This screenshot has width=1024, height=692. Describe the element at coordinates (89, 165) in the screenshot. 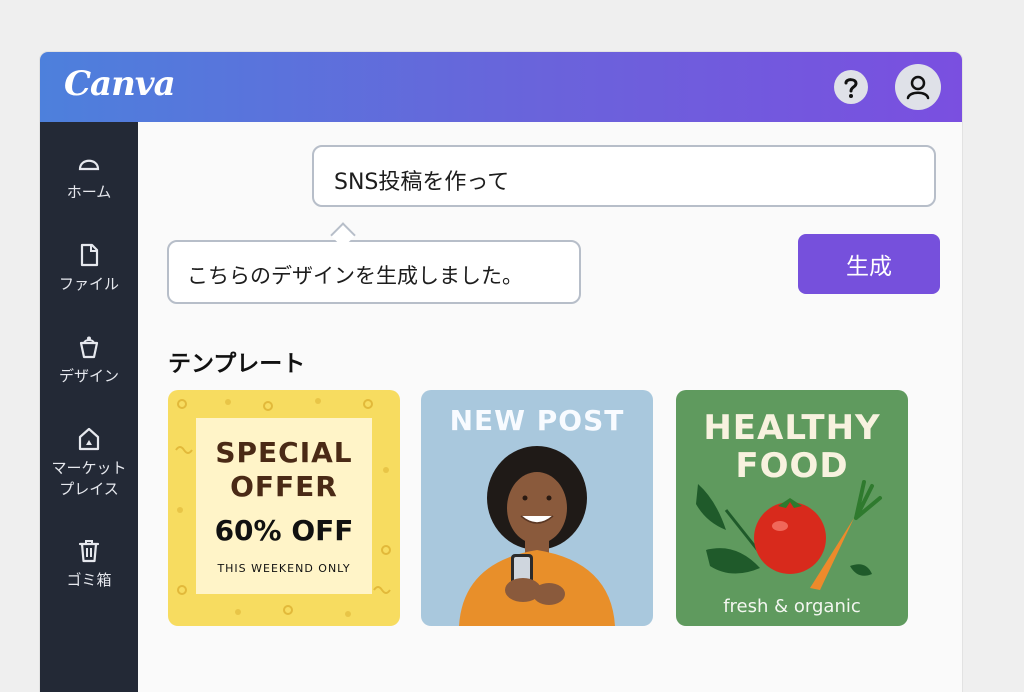

I see `home-icon` at that location.